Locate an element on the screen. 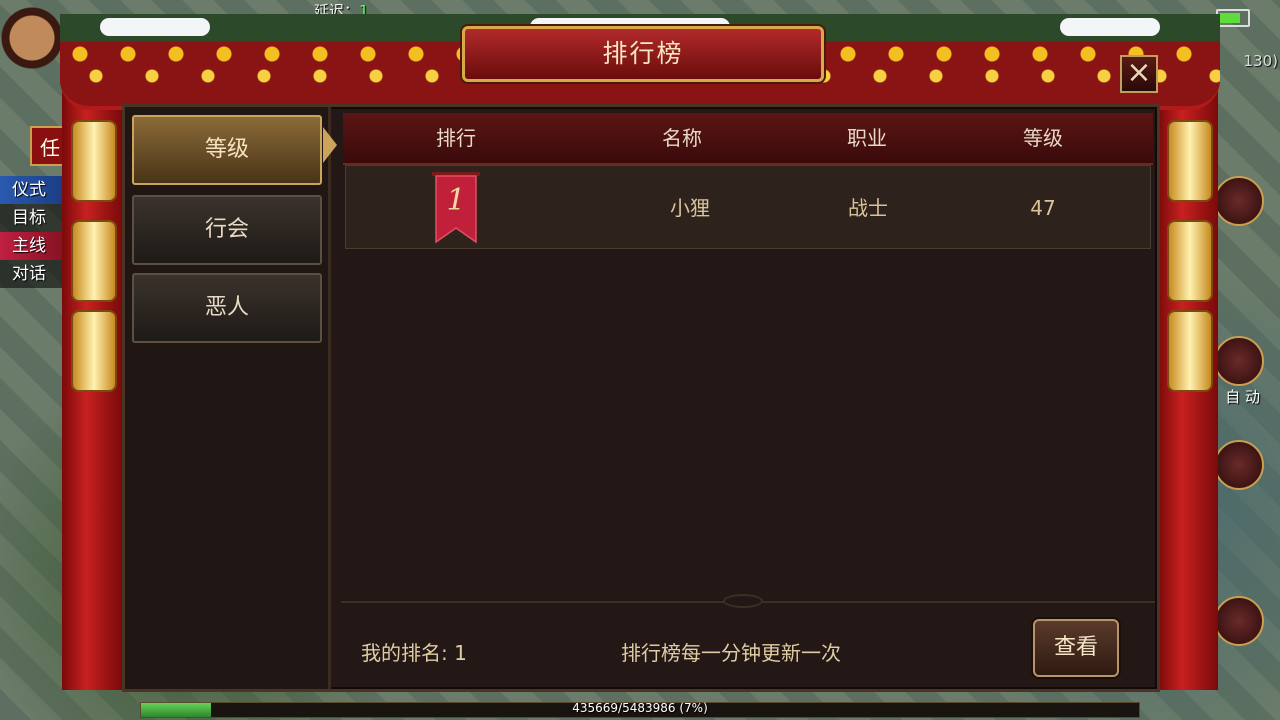 The height and width of the screenshot is (720, 1280). col-name: 名称 is located at coordinates (682, 138).